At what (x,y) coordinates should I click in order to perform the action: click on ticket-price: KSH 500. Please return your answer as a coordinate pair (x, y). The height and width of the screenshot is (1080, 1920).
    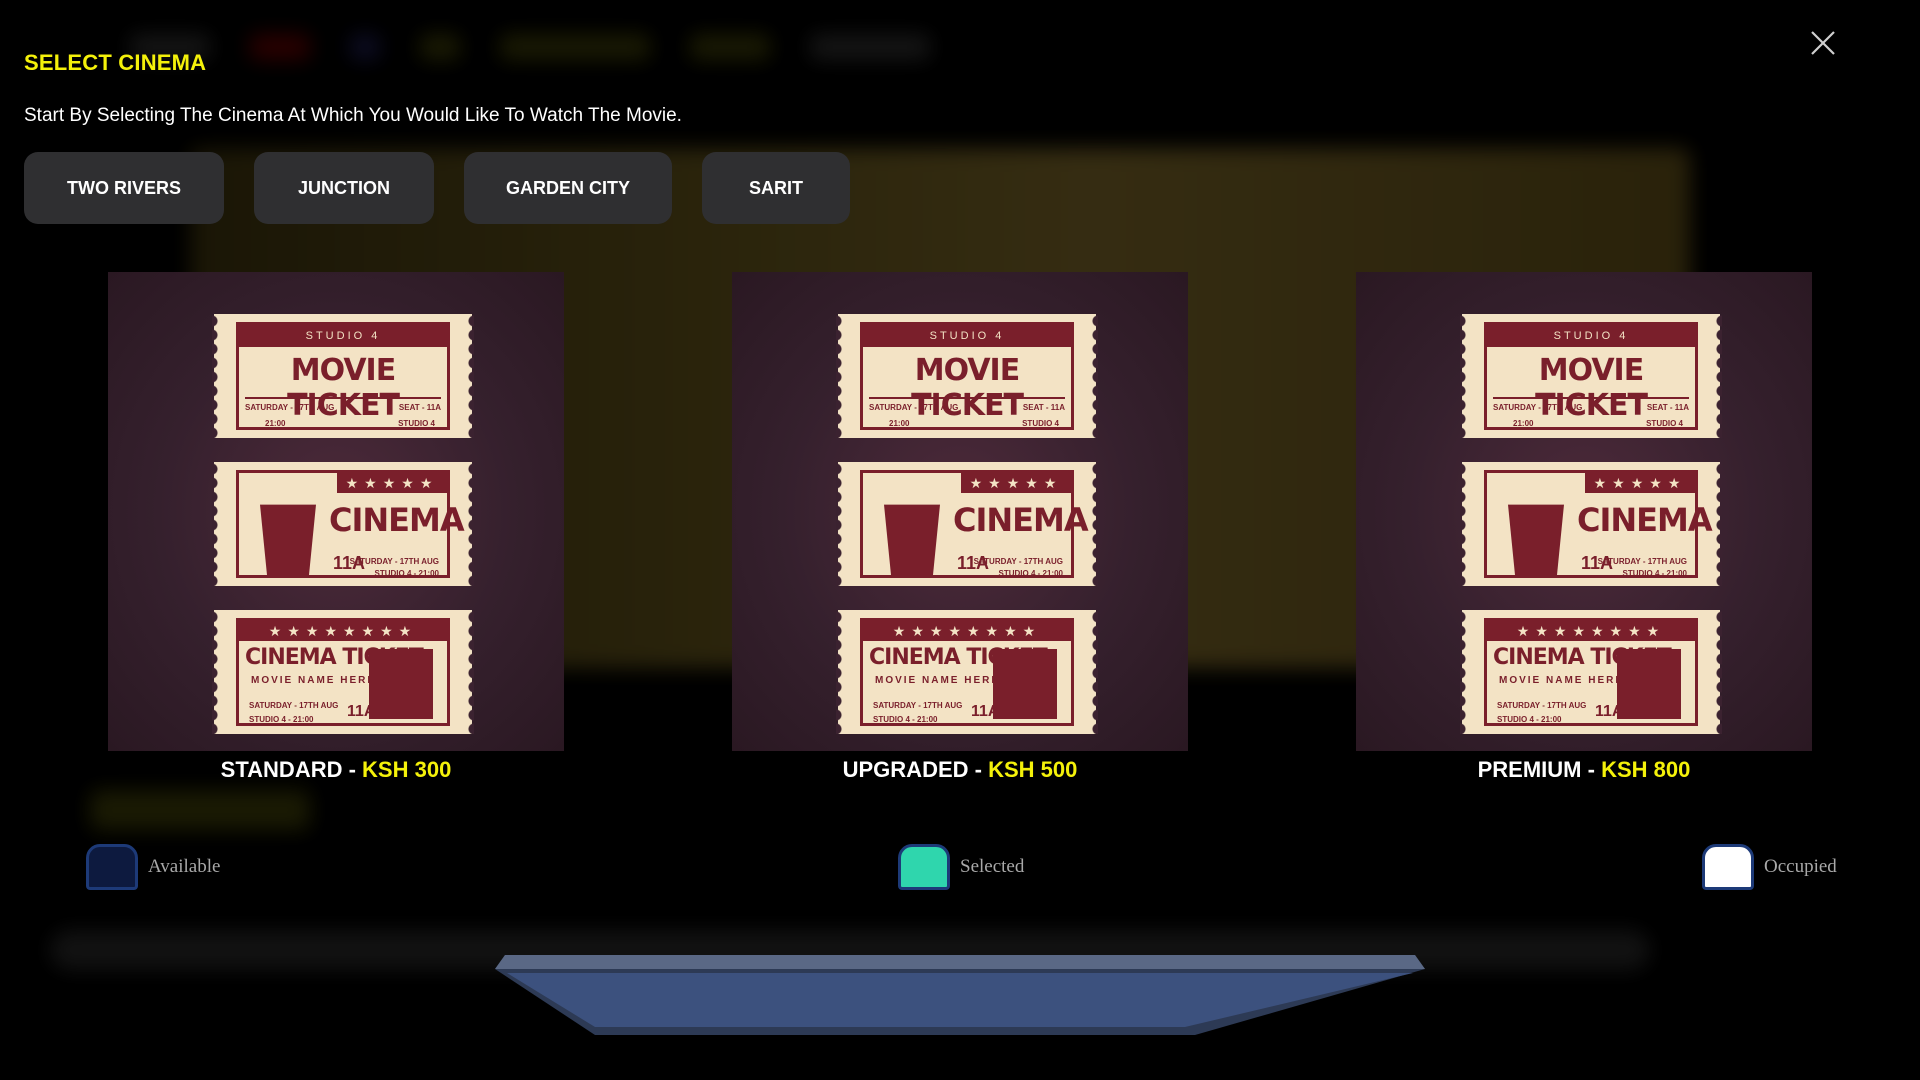
    Looking at the image, I should click on (1033, 769).